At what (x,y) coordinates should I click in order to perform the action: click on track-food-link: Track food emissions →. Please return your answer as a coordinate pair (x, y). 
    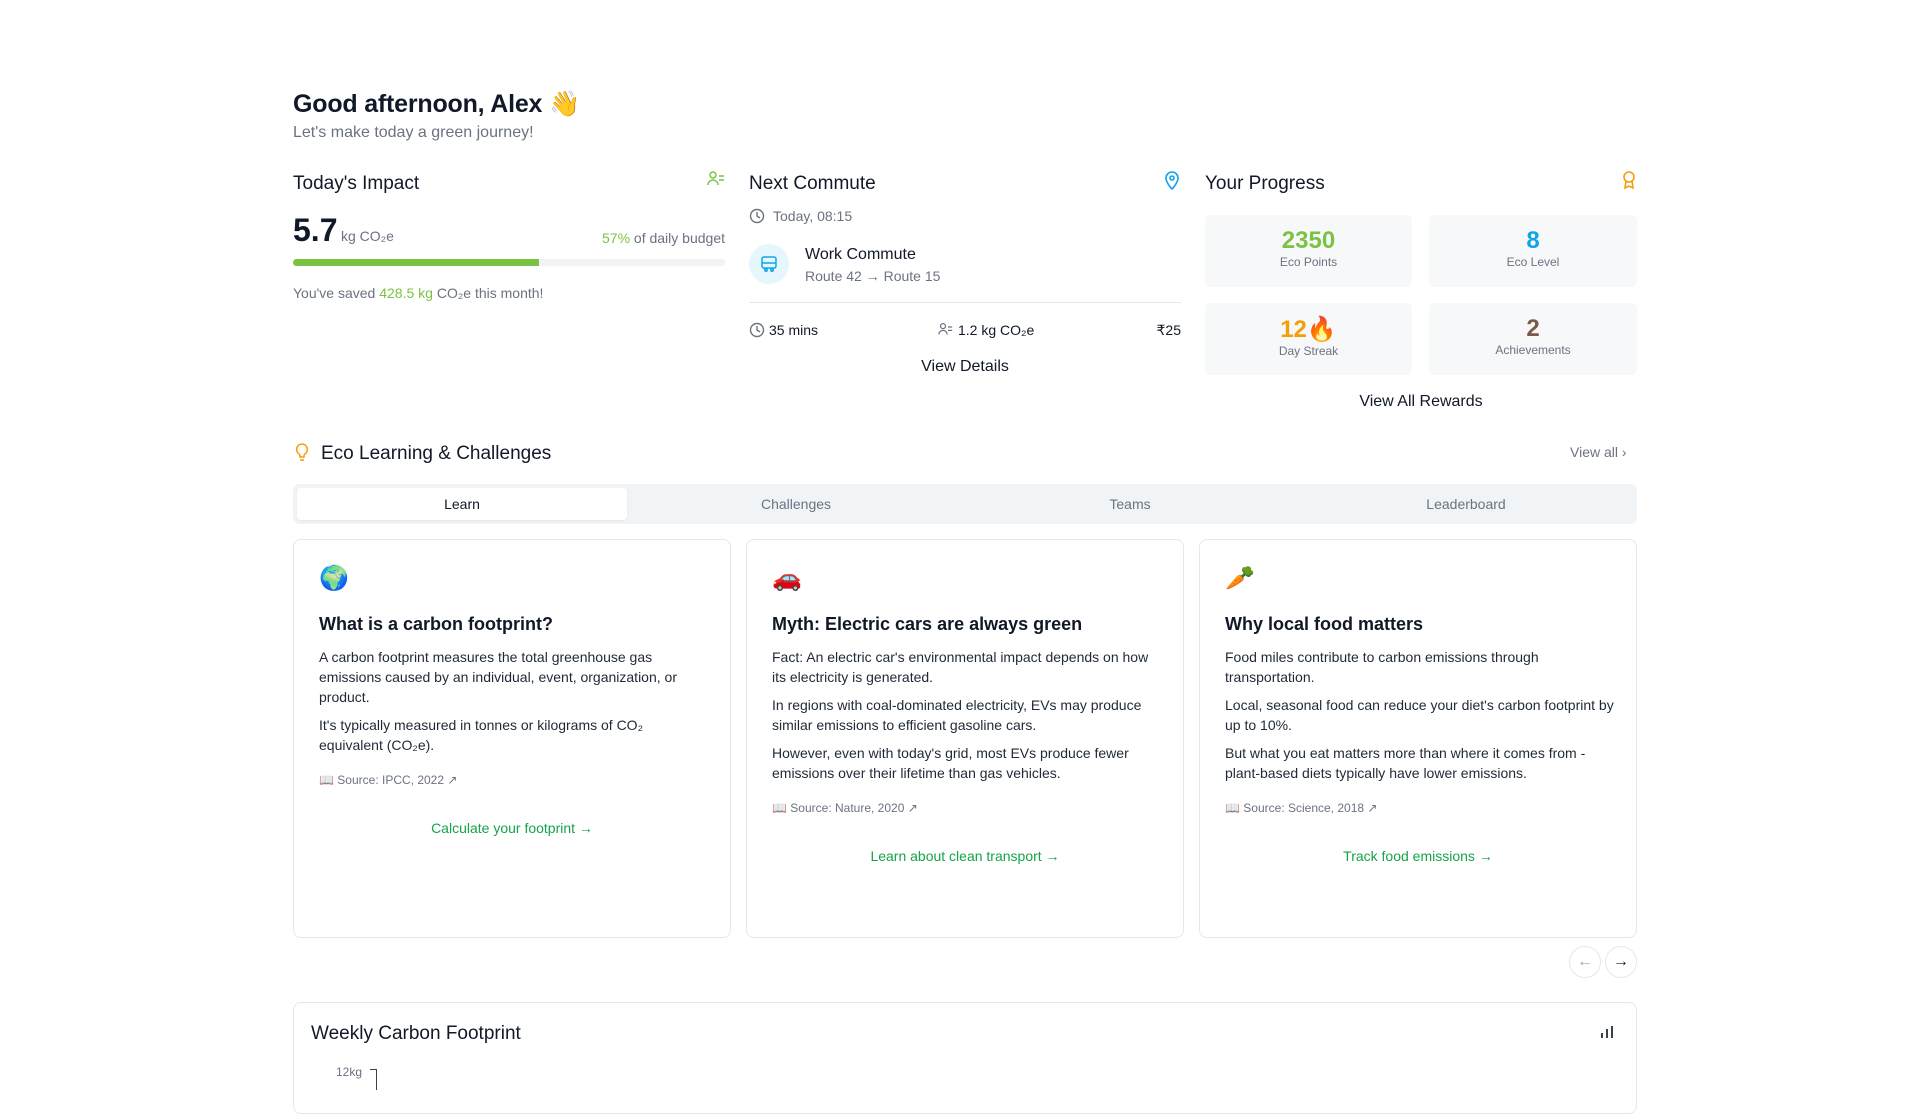
    Looking at the image, I should click on (1418, 856).